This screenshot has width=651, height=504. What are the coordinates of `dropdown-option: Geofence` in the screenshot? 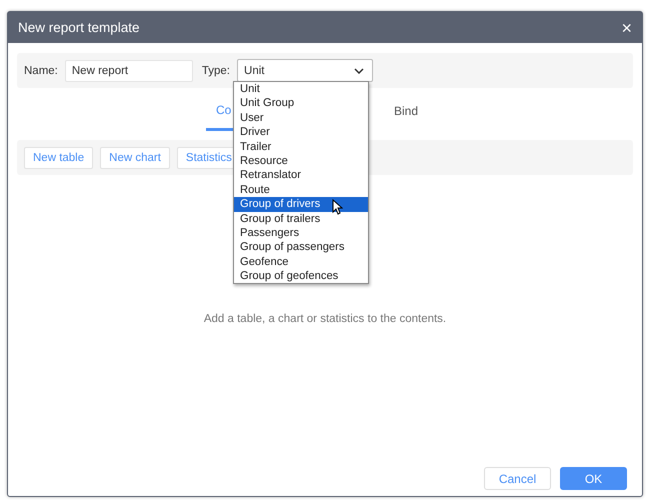 It's located at (301, 262).